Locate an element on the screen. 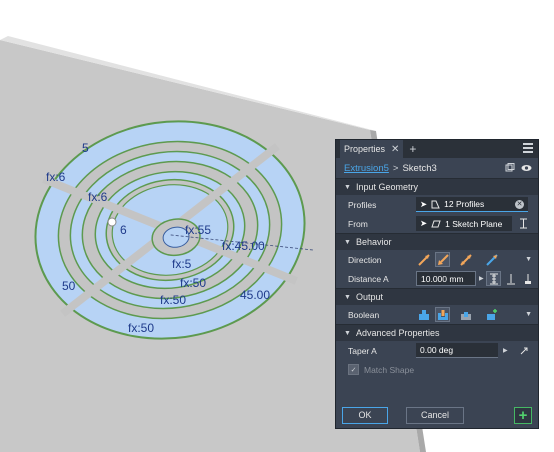 Image resolution: width=554 pixels, height=452 pixels. panel-tab-bar: Properties ✕ + is located at coordinates (437, 149).